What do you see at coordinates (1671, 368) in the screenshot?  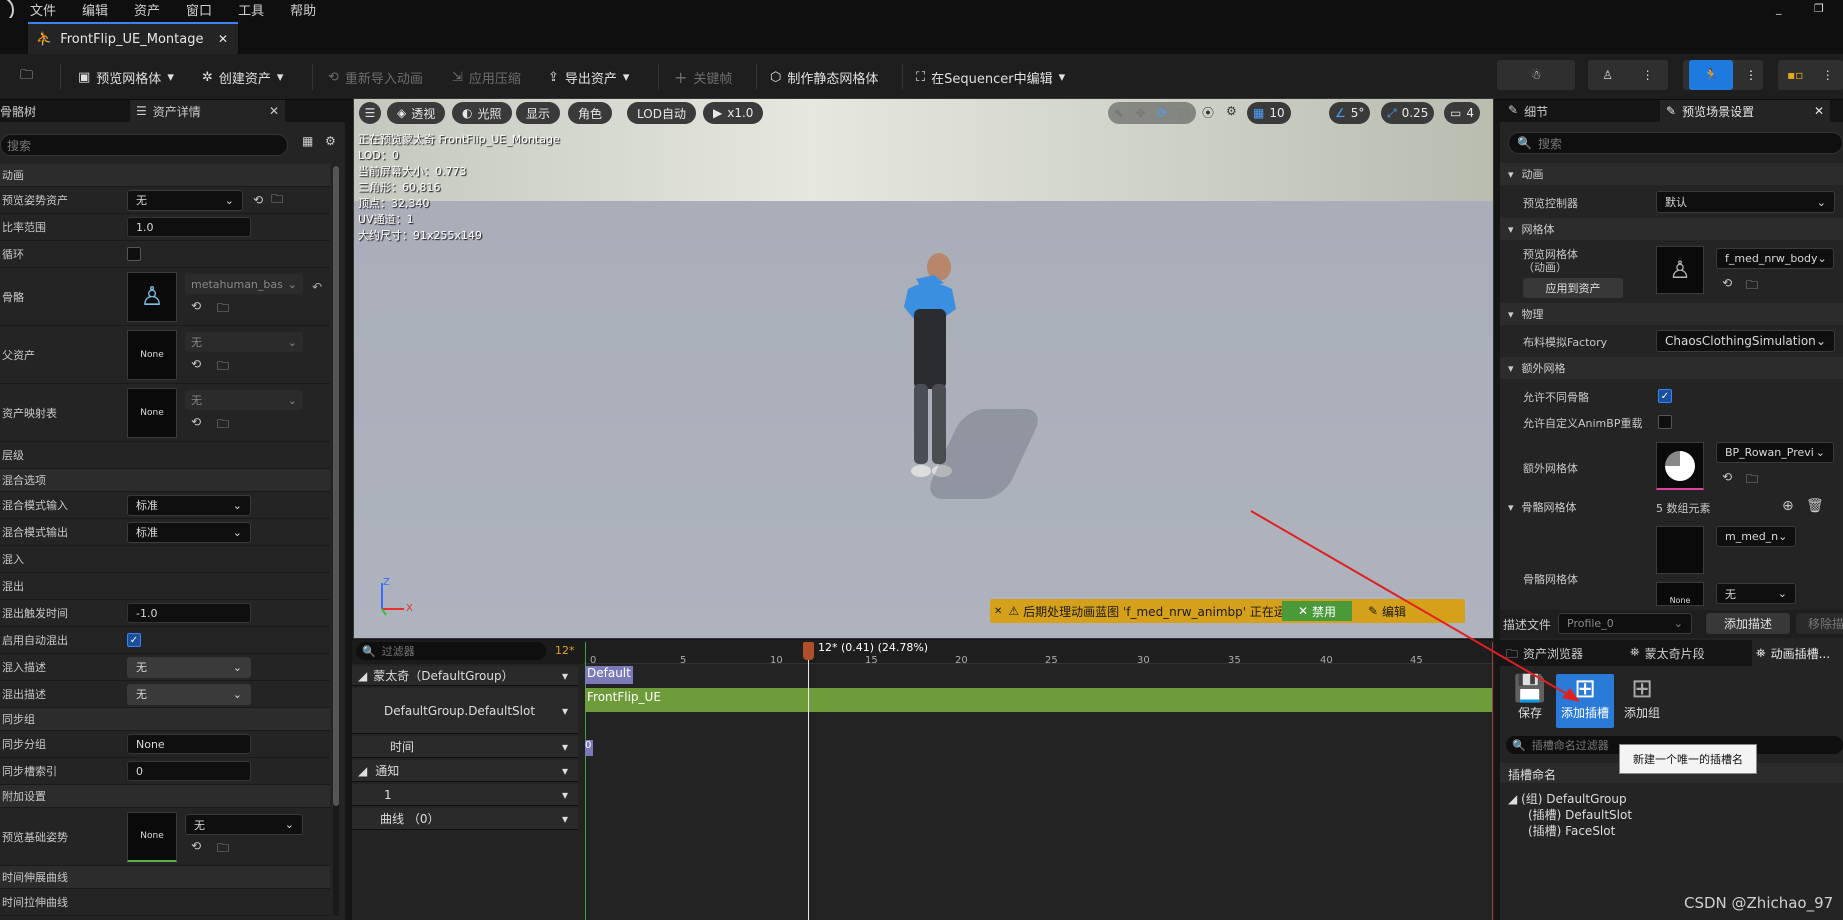 I see `section-extra-mesh: ▾ 额外网格` at bounding box center [1671, 368].